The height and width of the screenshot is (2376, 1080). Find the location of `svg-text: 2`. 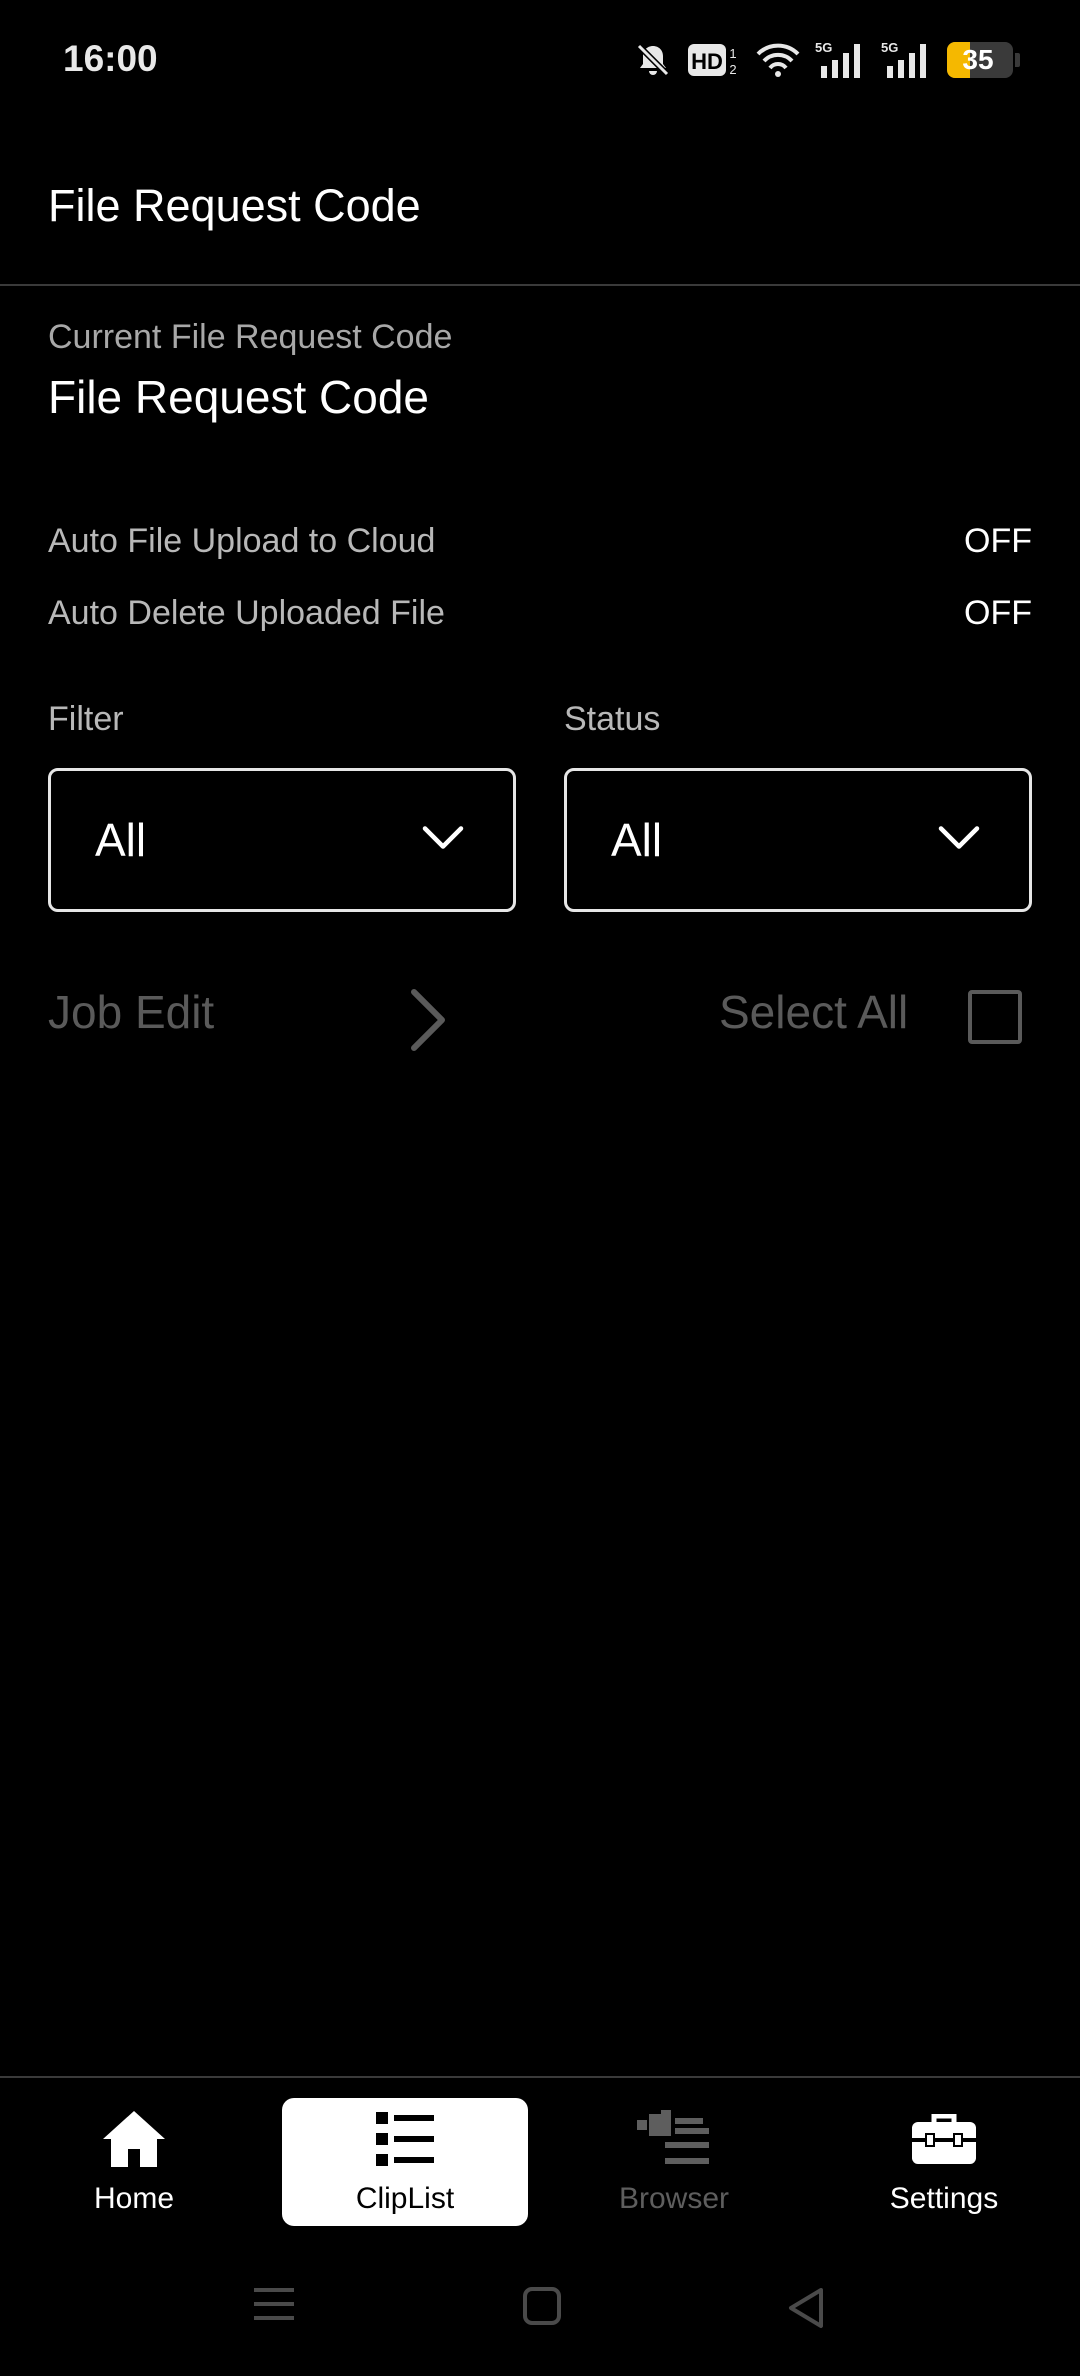

svg-text: 2 is located at coordinates (732, 69).